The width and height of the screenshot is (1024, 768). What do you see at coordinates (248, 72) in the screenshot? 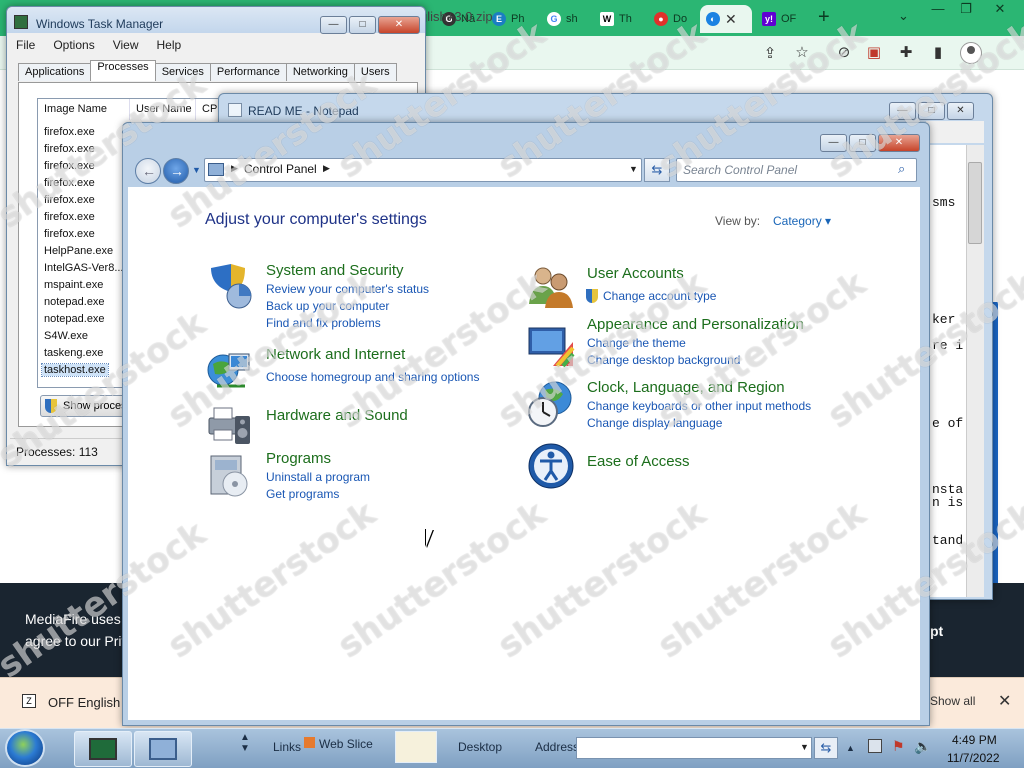
I see `tab-performance: Performance` at bounding box center [248, 72].